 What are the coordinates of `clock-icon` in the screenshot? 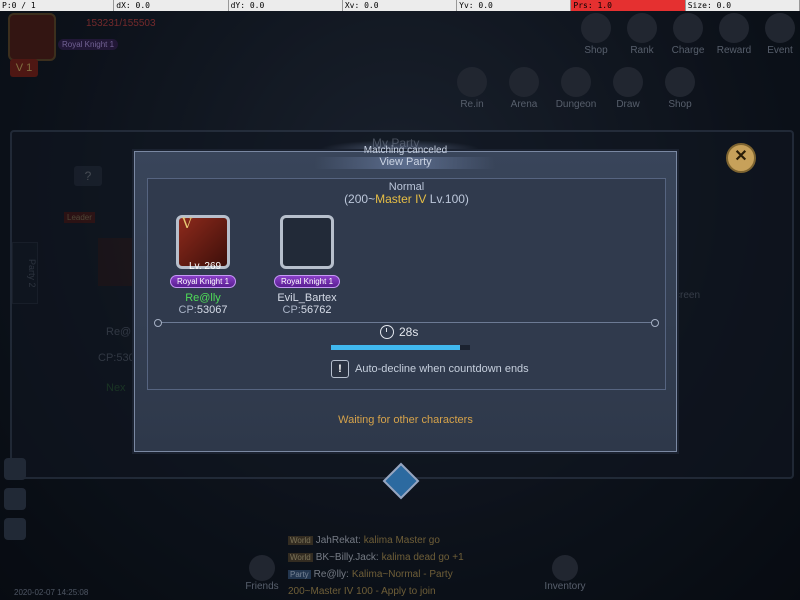 It's located at (387, 332).